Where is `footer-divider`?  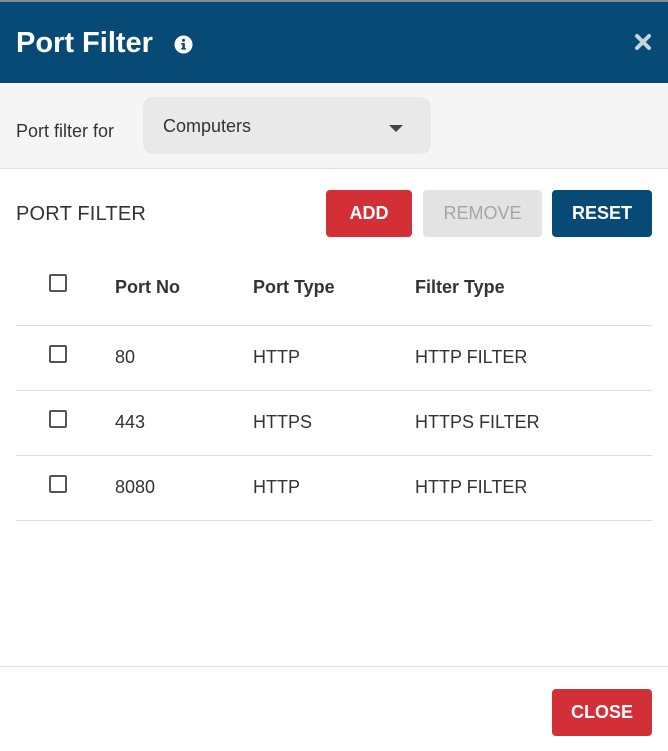
footer-divider is located at coordinates (334, 666).